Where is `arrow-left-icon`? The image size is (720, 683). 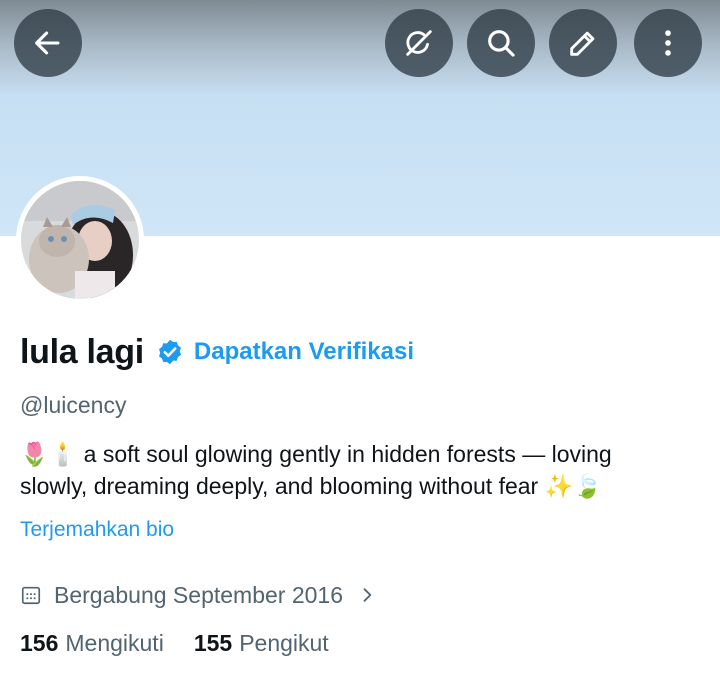 arrow-left-icon is located at coordinates (47, 43).